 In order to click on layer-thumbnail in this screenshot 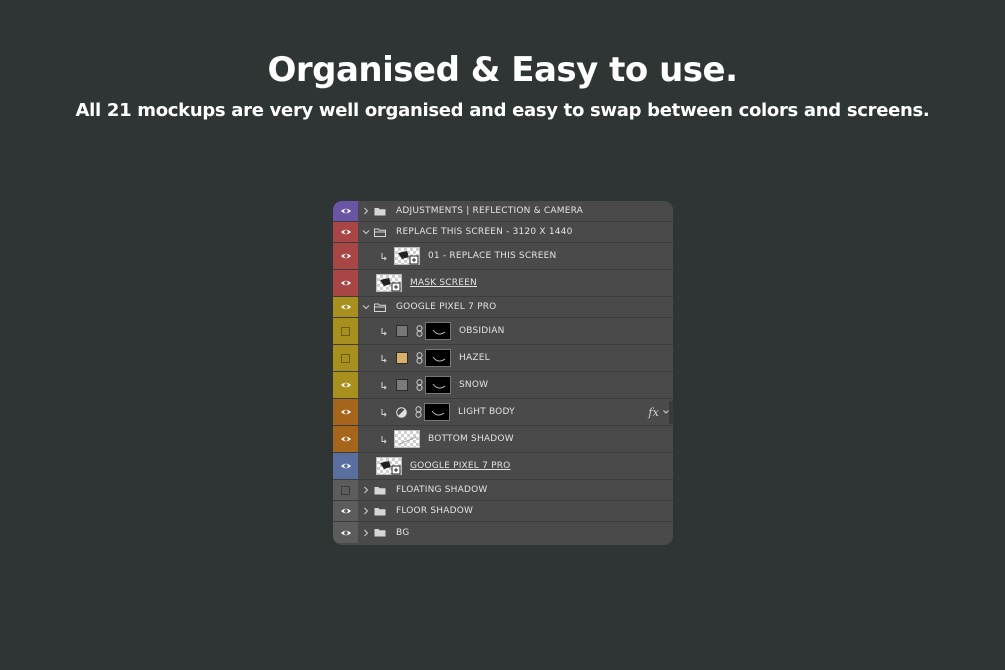, I will do `click(407, 439)`.